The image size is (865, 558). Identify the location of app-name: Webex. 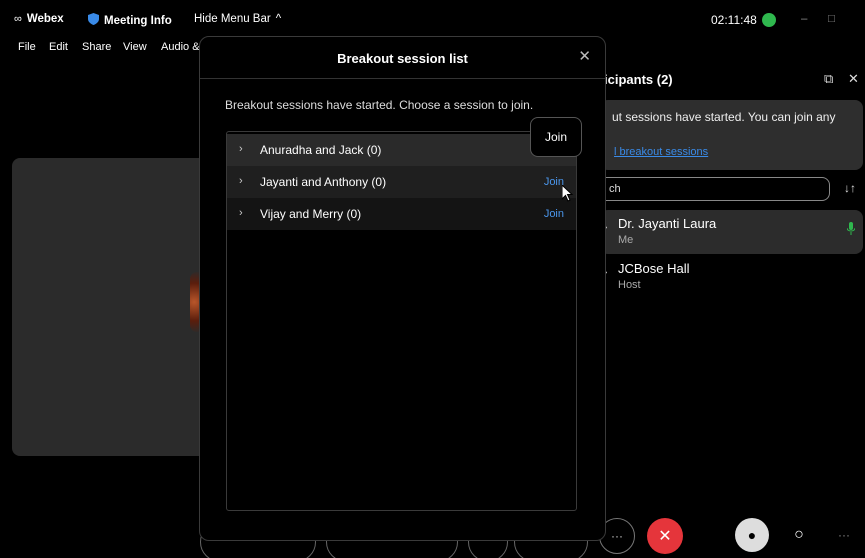
(45, 19).